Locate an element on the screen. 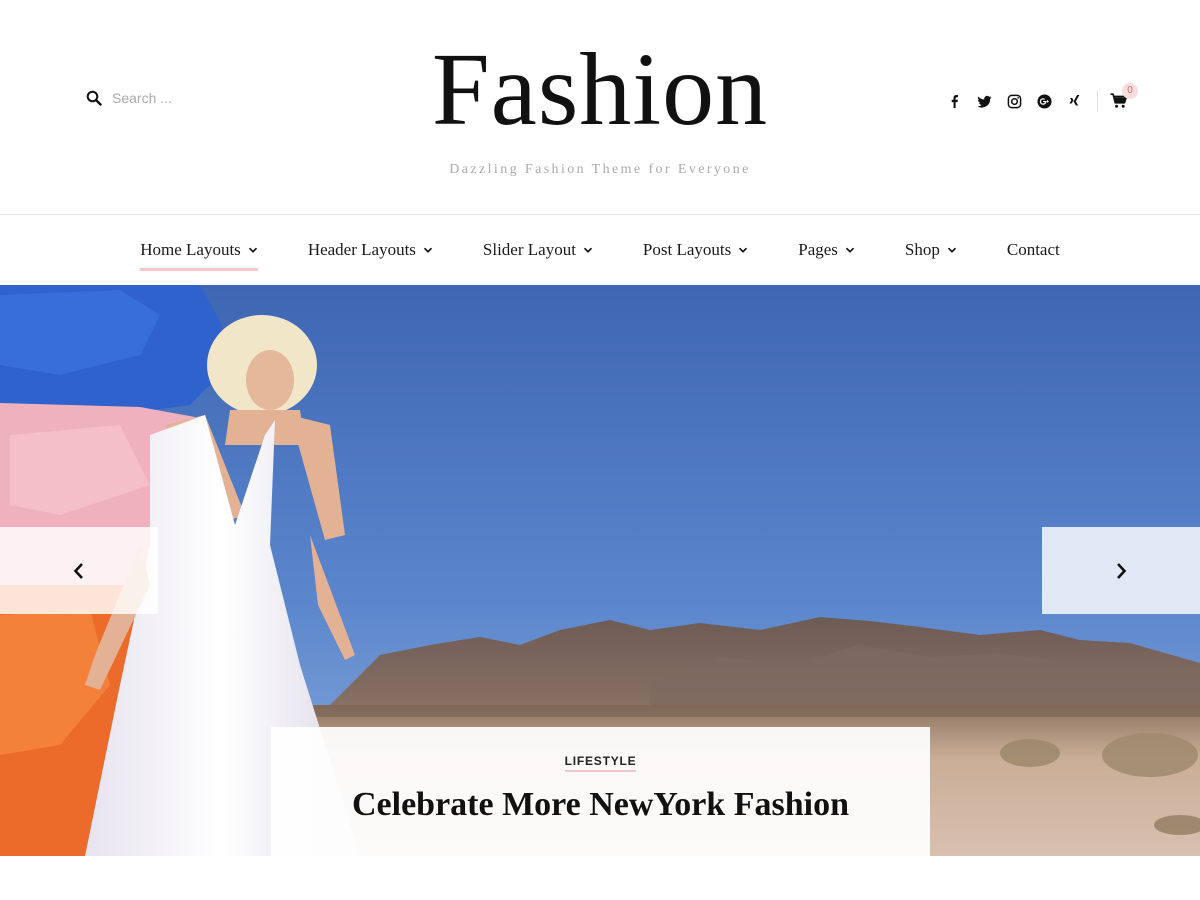 The height and width of the screenshot is (900, 1200). google-plus-icon is located at coordinates (1044, 101).